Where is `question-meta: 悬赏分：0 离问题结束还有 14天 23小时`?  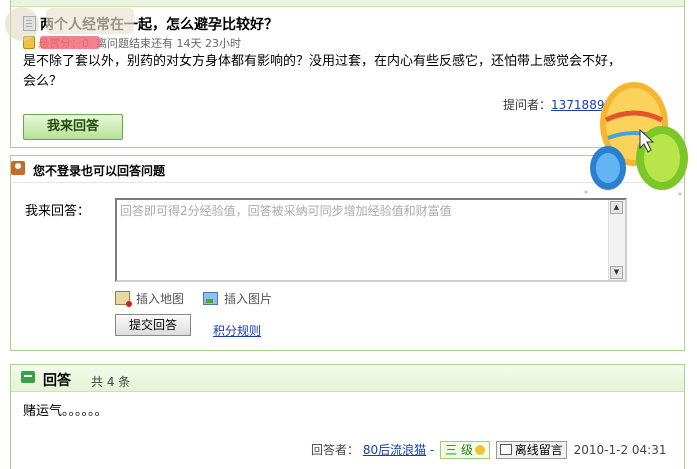
question-meta: 悬赏分：0 离问题结束还有 14天 23小时 is located at coordinates (132, 43).